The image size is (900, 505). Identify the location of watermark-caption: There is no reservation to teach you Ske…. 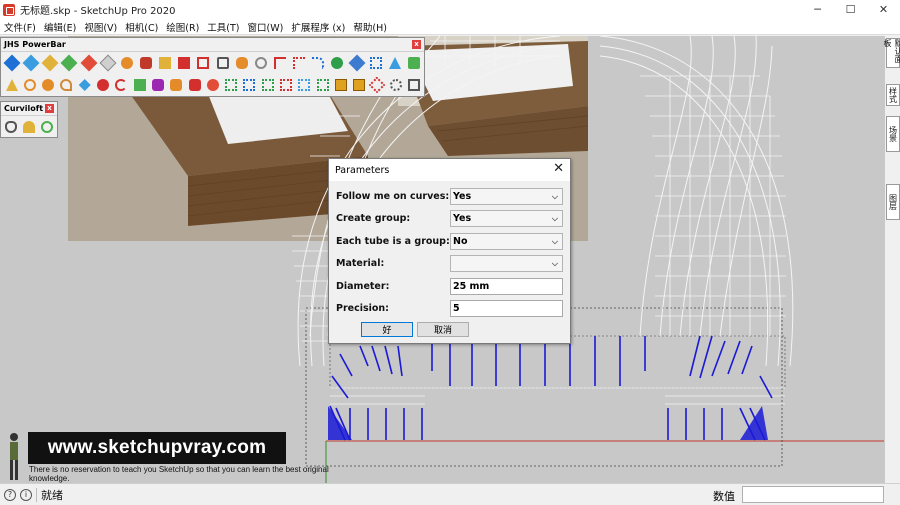
(179, 474).